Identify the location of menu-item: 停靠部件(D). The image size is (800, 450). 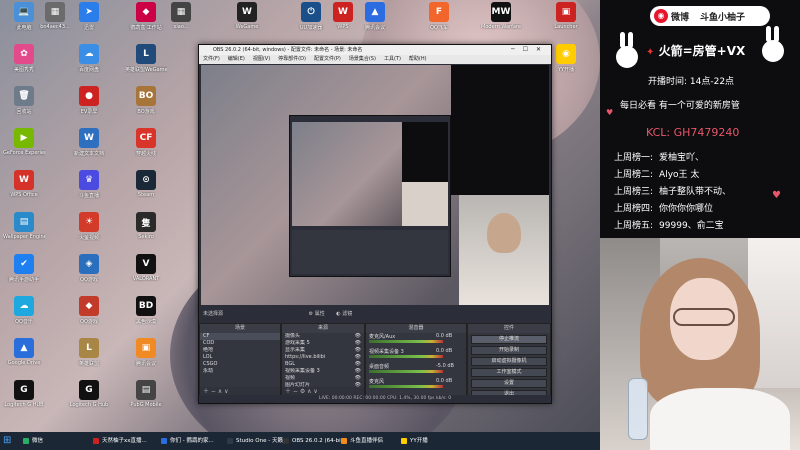
(292, 59).